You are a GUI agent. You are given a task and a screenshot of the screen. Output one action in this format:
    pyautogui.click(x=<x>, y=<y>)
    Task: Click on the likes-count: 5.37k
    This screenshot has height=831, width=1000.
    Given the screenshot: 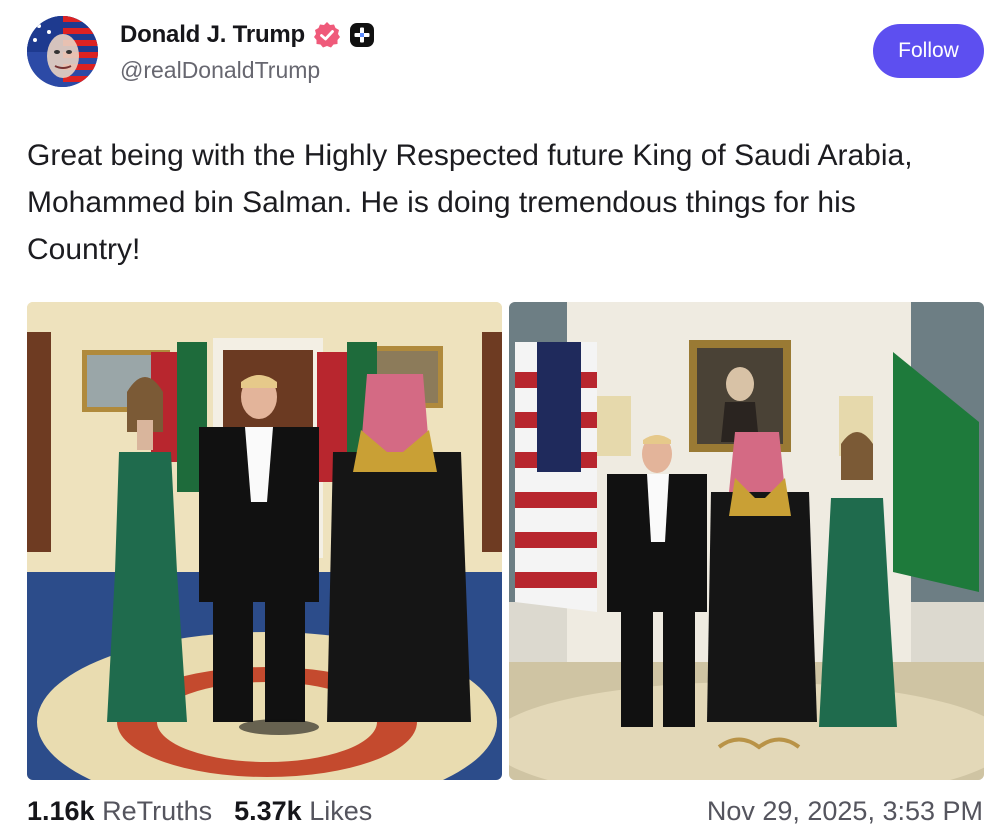 What is the action you would take?
    pyautogui.click(x=268, y=811)
    